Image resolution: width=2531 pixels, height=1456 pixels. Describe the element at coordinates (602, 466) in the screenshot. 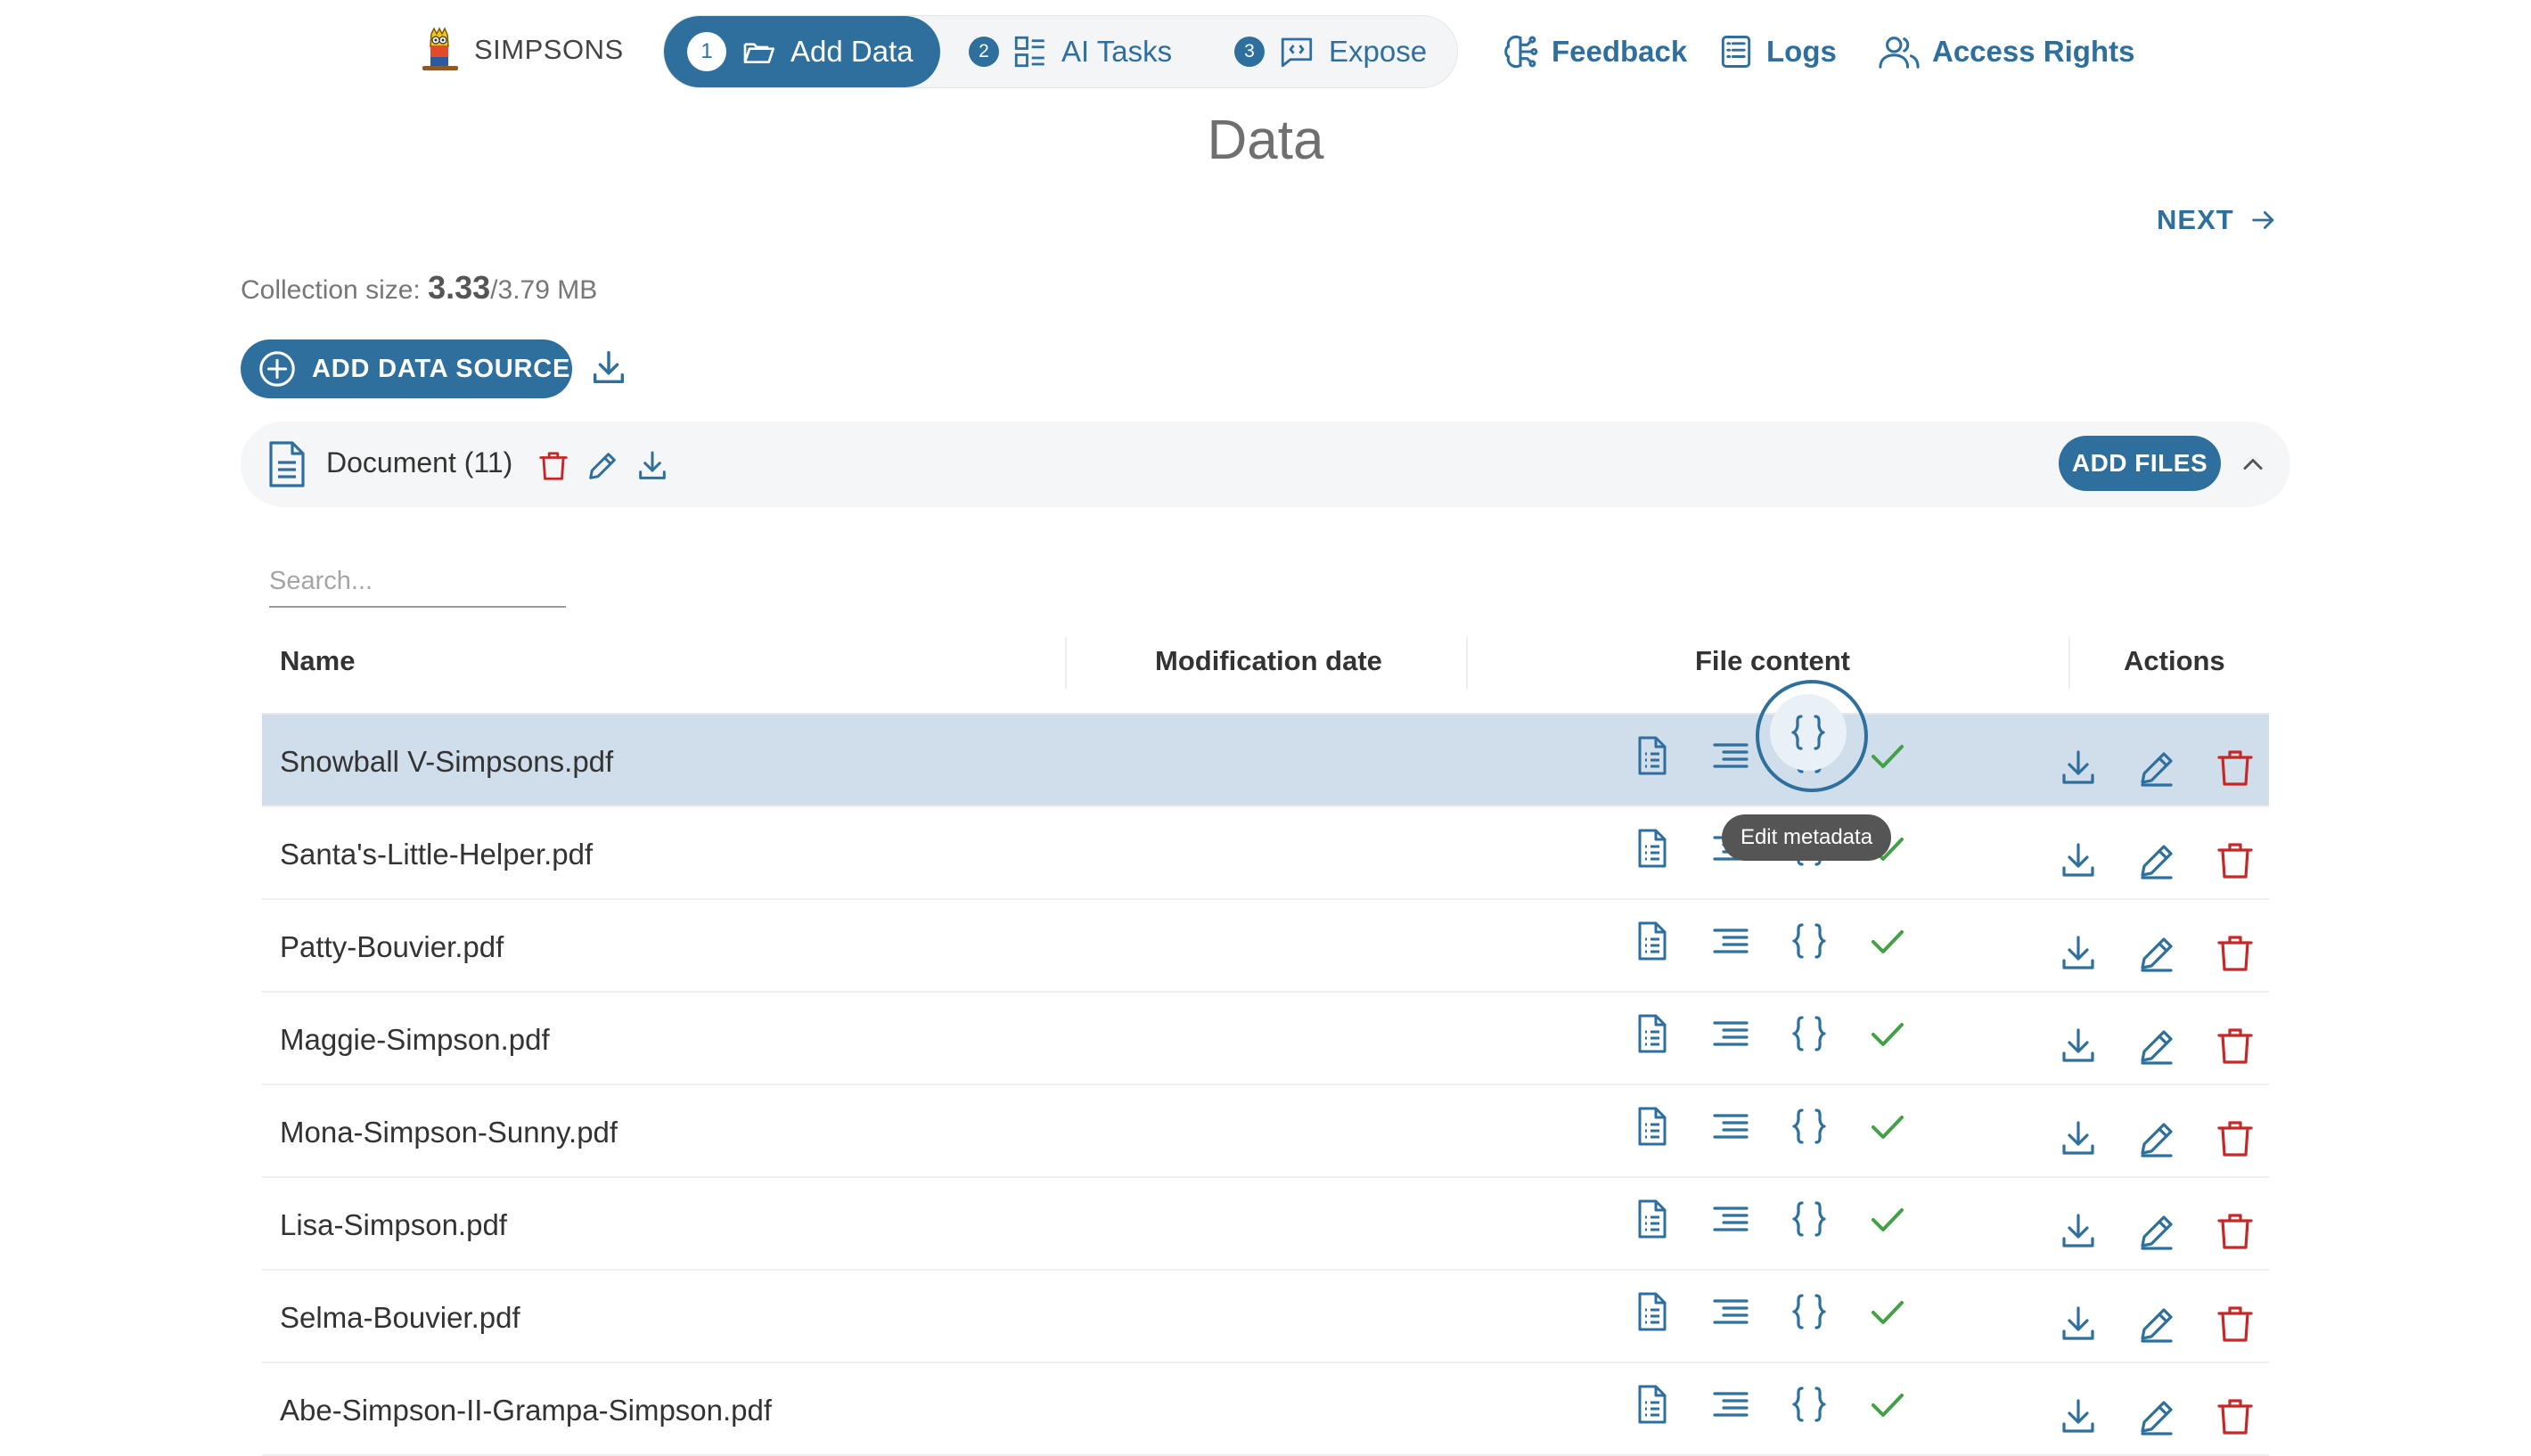

I see `edit-group-icon` at that location.